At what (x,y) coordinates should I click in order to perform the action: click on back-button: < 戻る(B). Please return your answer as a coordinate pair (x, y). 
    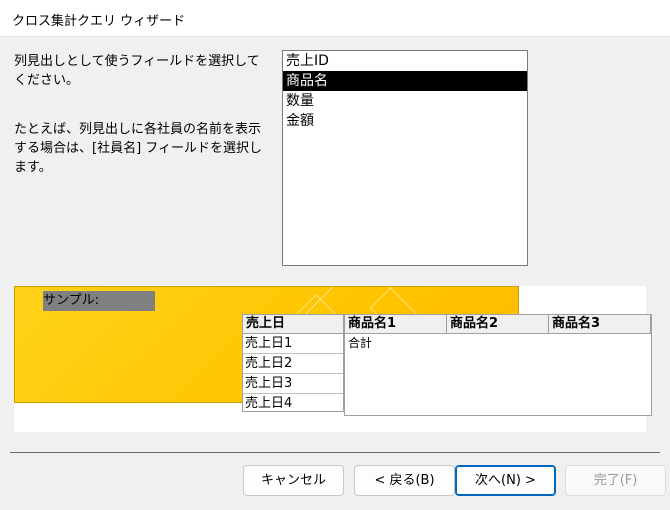
    Looking at the image, I should click on (404, 480).